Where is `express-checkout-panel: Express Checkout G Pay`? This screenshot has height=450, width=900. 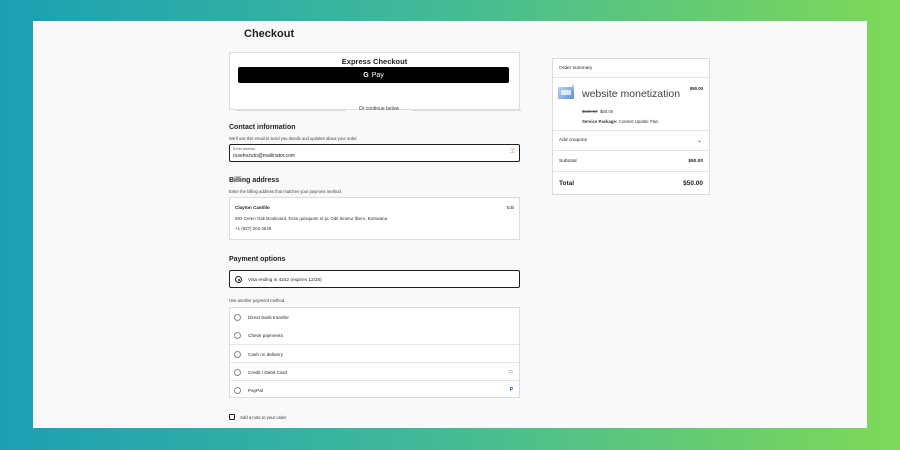 express-checkout-panel: Express Checkout G Pay is located at coordinates (374, 81).